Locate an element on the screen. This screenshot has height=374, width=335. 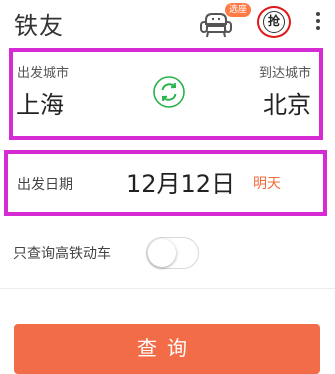
to-city-value: 北京 is located at coordinates (287, 102).